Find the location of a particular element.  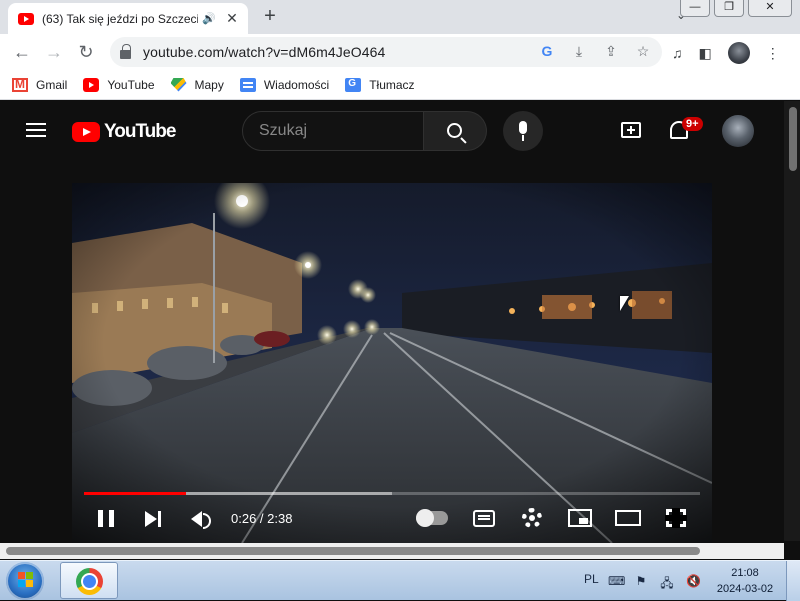

youtube-play-logo-icon is located at coordinates (86, 132).